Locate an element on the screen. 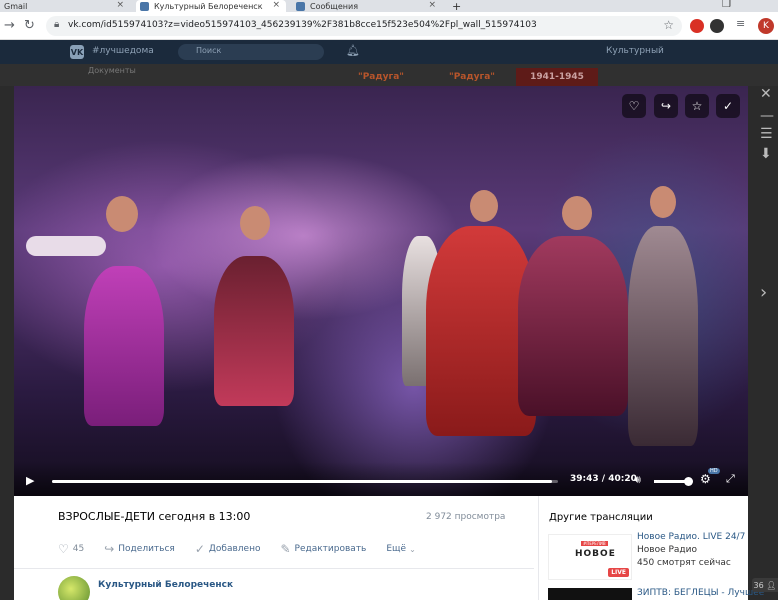 The width and height of the screenshot is (778, 600). viewer-counter: 36 👤︎ is located at coordinates (765, 585).